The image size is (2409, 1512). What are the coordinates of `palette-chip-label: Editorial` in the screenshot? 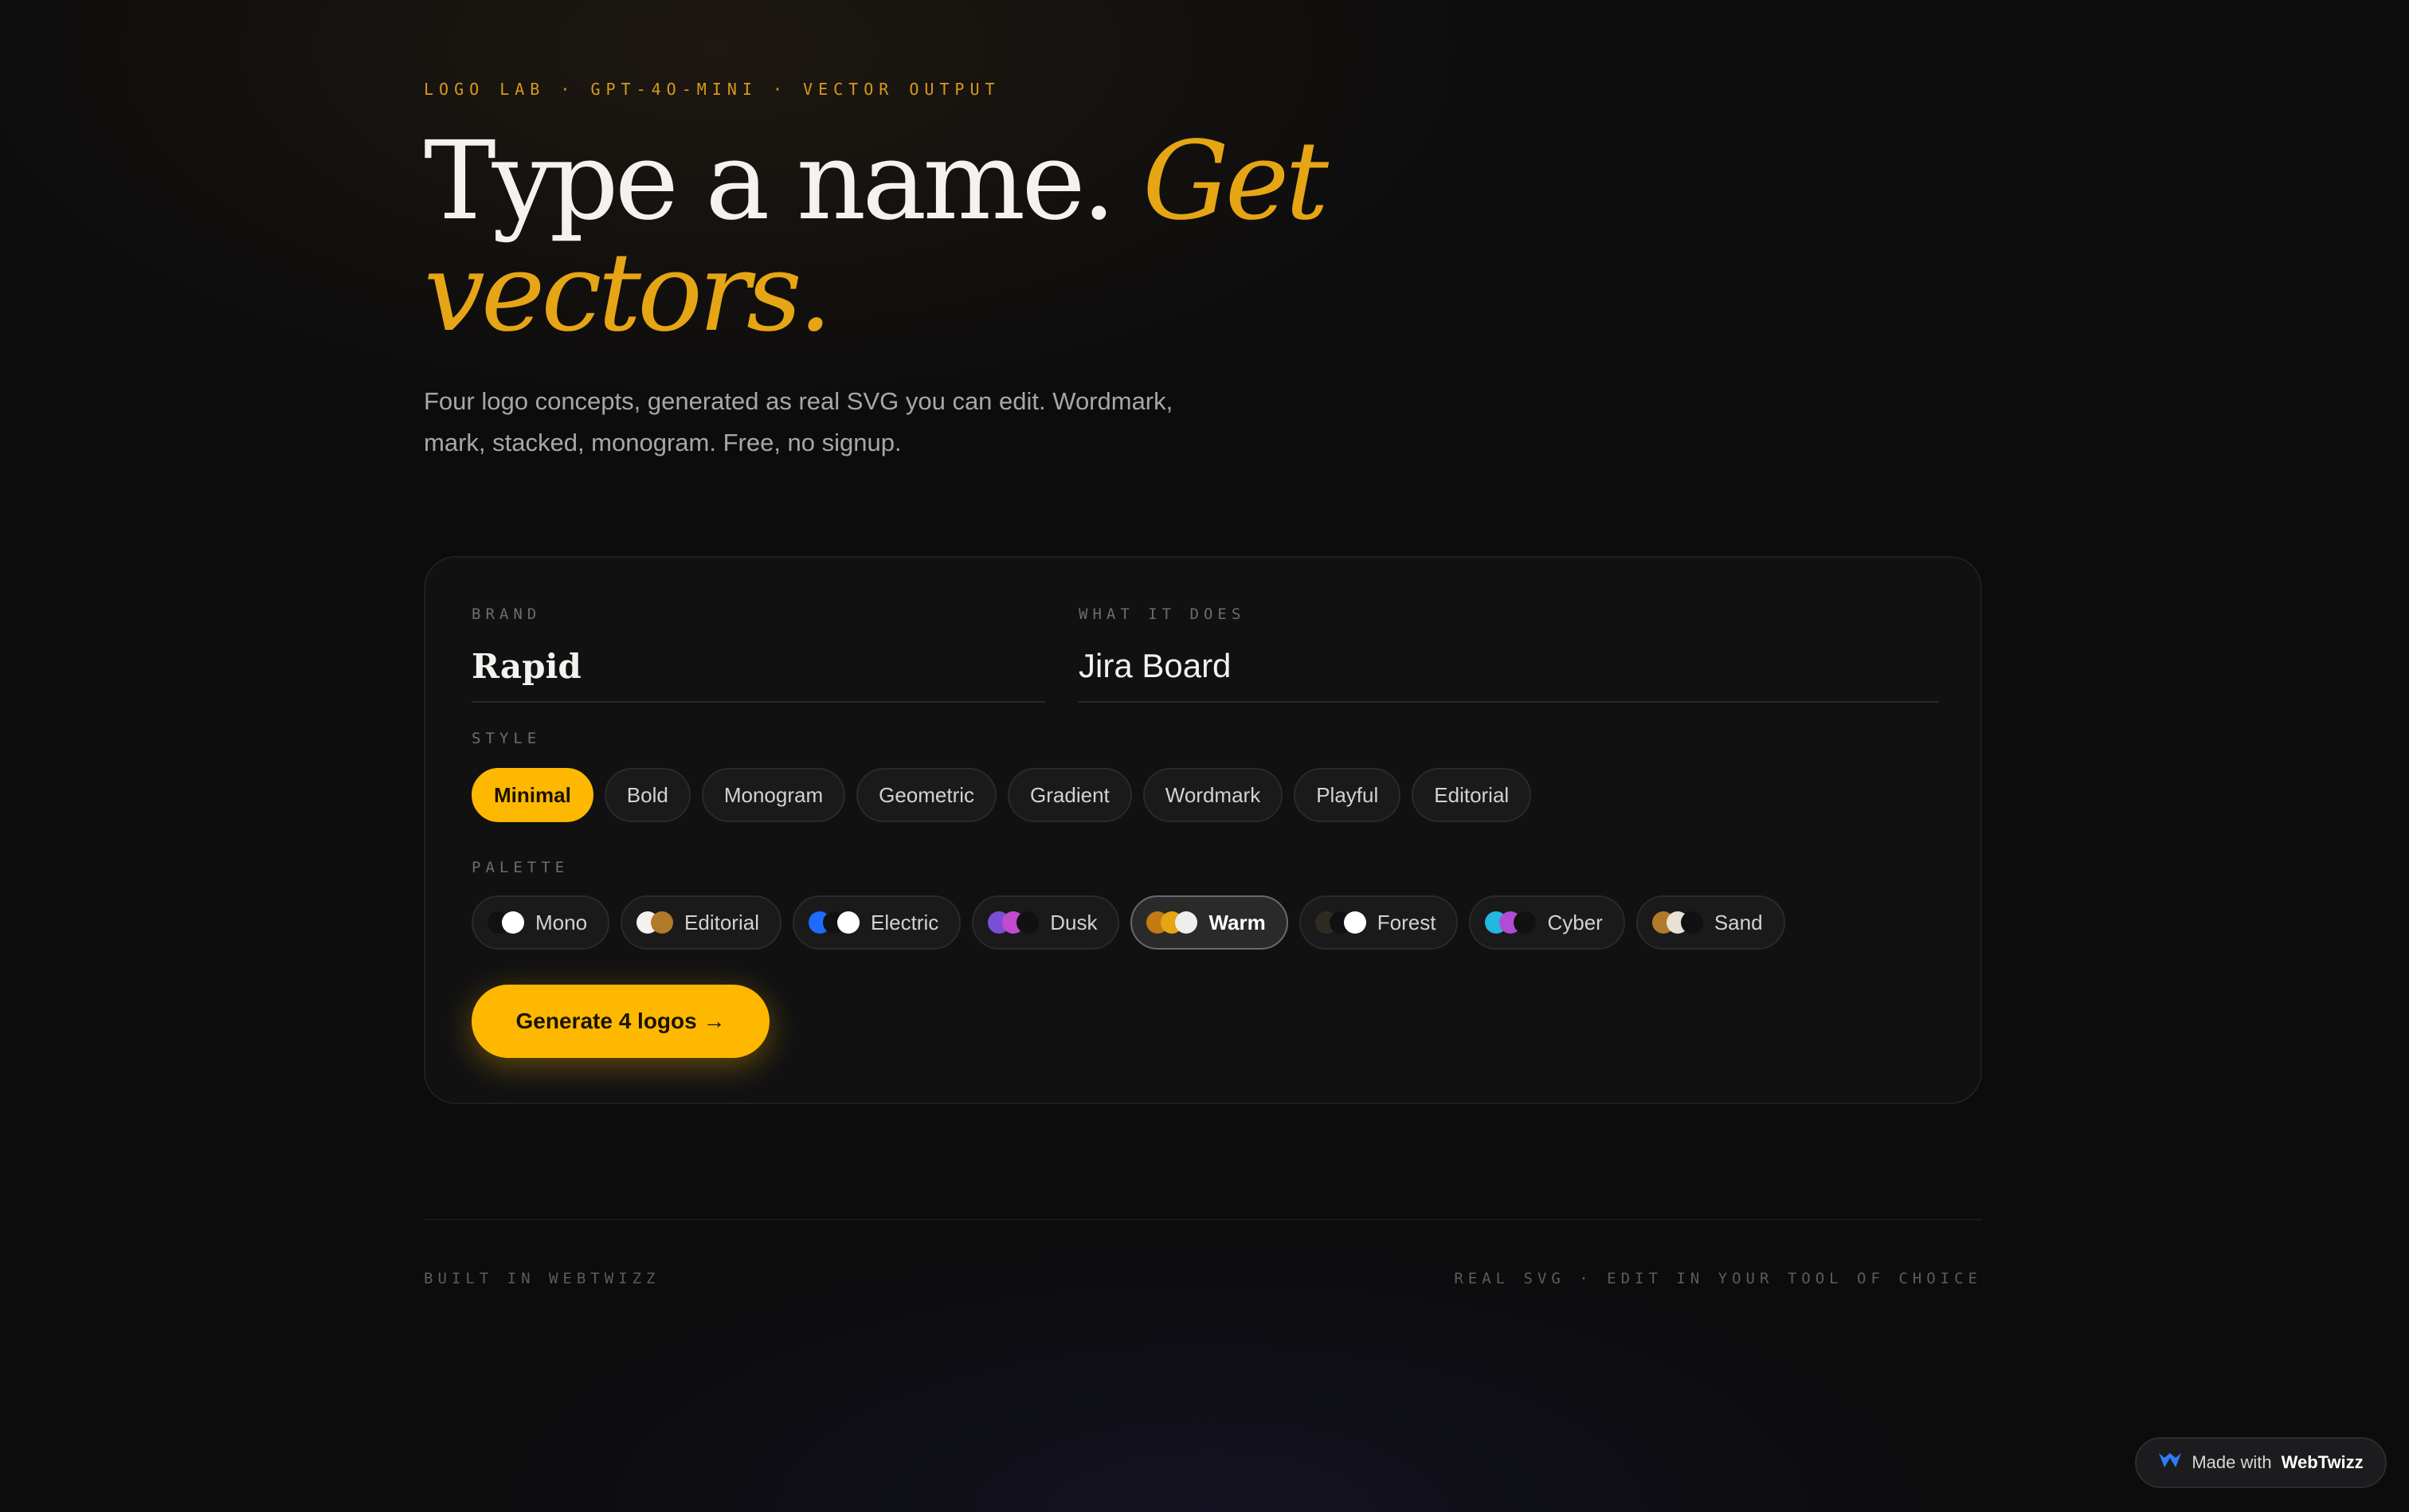 It's located at (721, 922).